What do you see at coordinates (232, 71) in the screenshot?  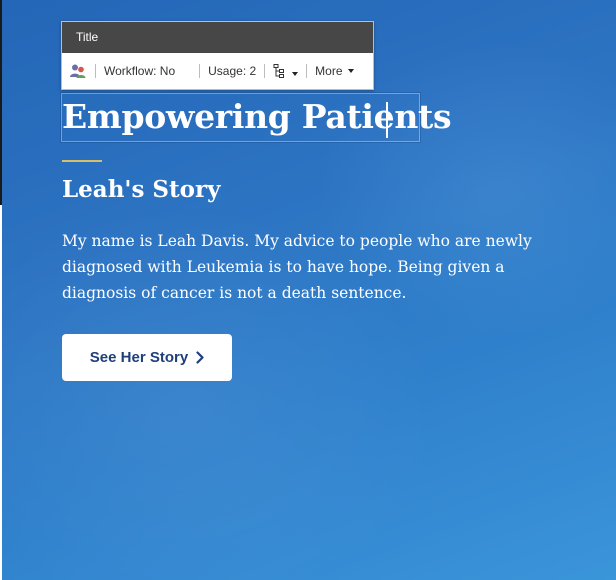 I see `usage-button: Usage: 2` at bounding box center [232, 71].